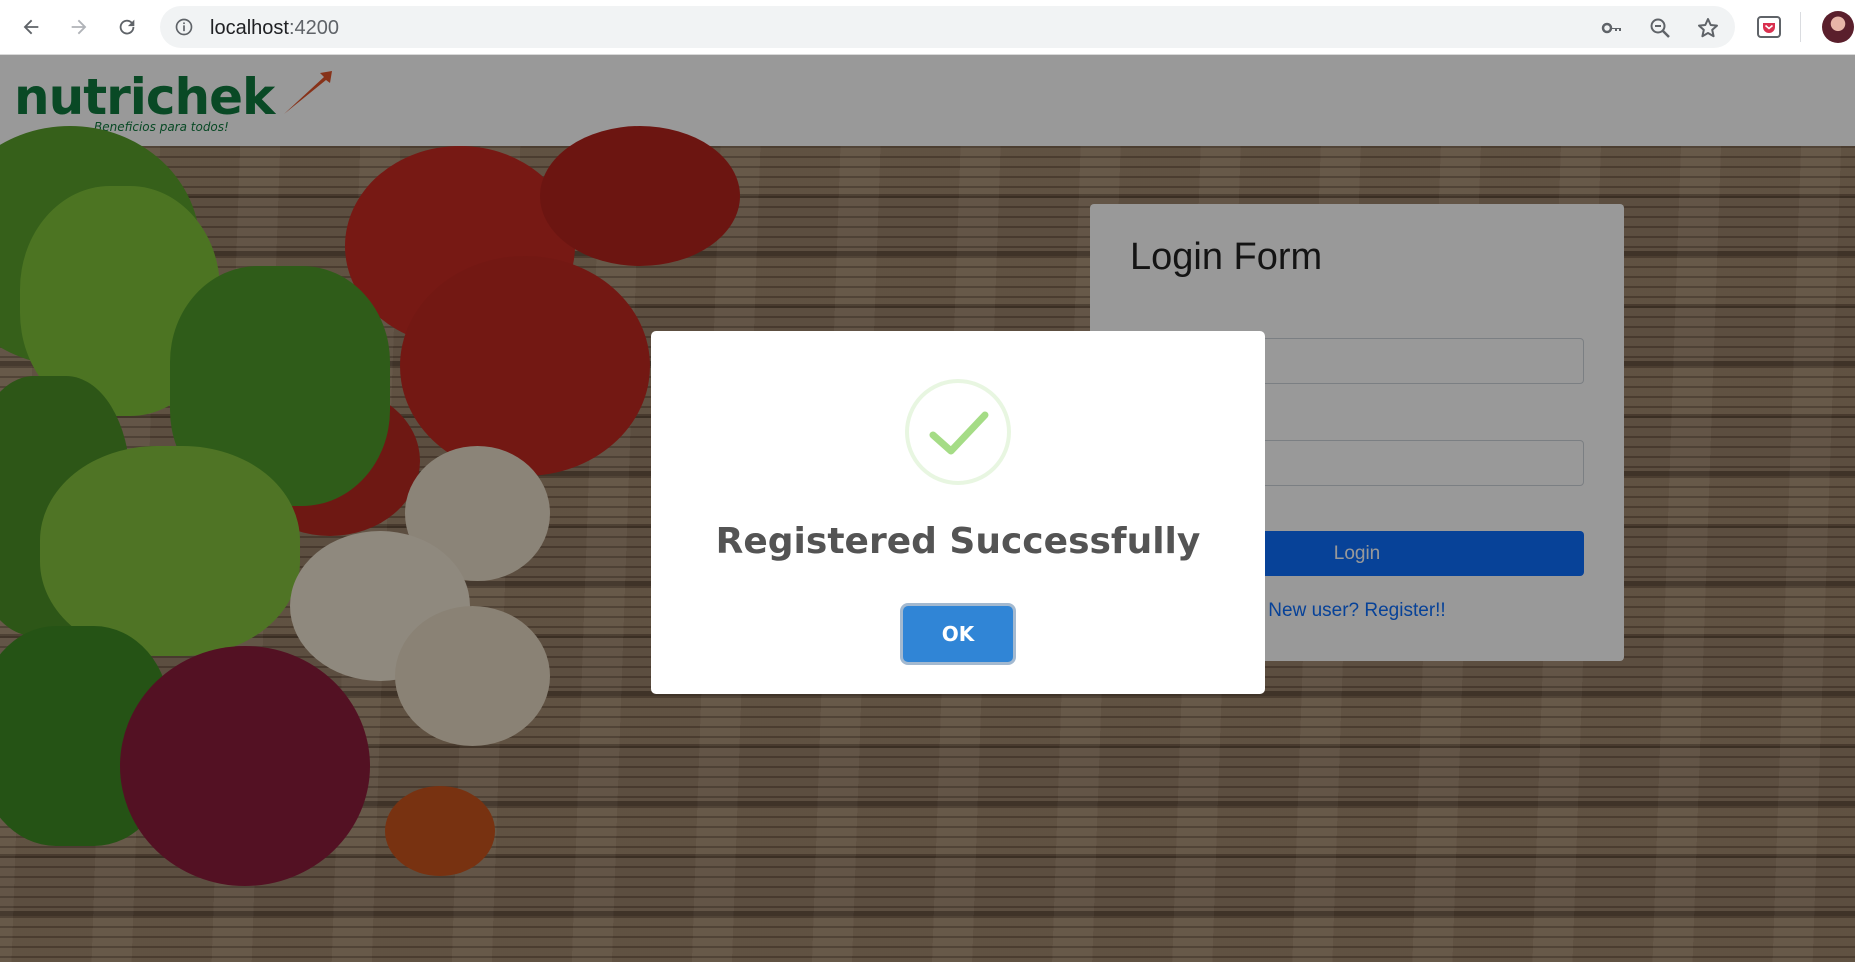  Describe the element at coordinates (1838, 27) in the screenshot. I see `profile-avatar` at that location.